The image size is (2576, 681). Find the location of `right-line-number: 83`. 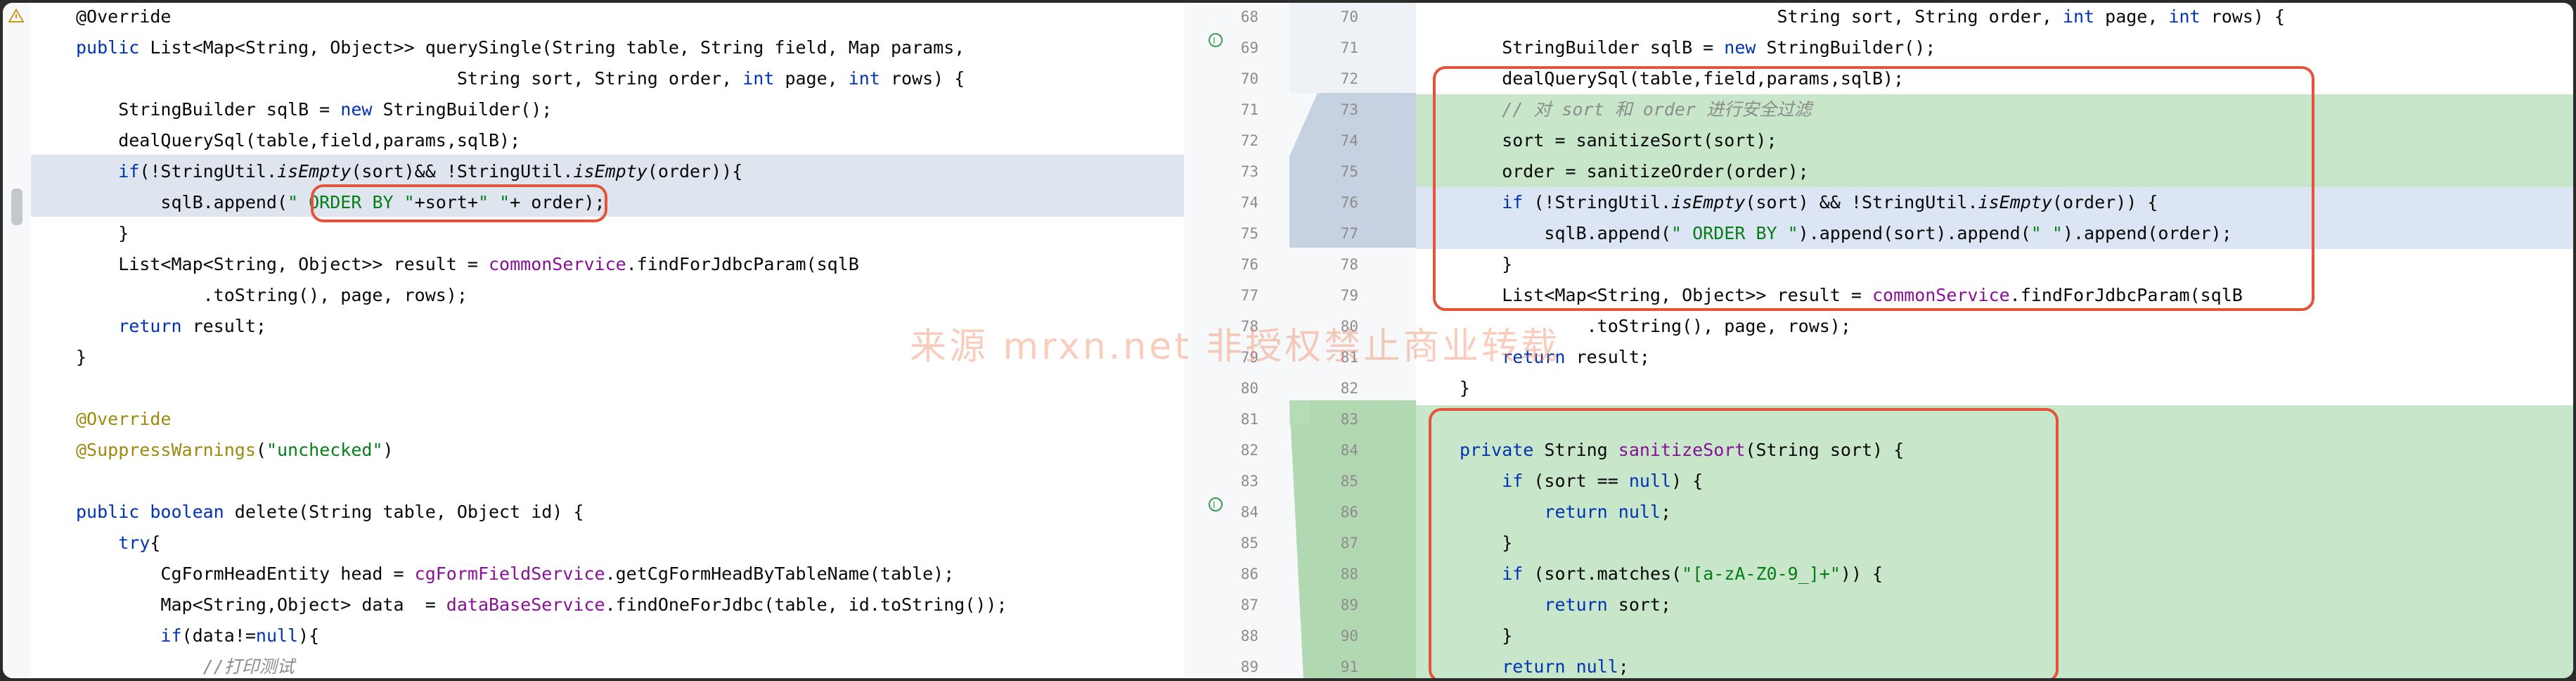

right-line-number: 83 is located at coordinates (1349, 419).